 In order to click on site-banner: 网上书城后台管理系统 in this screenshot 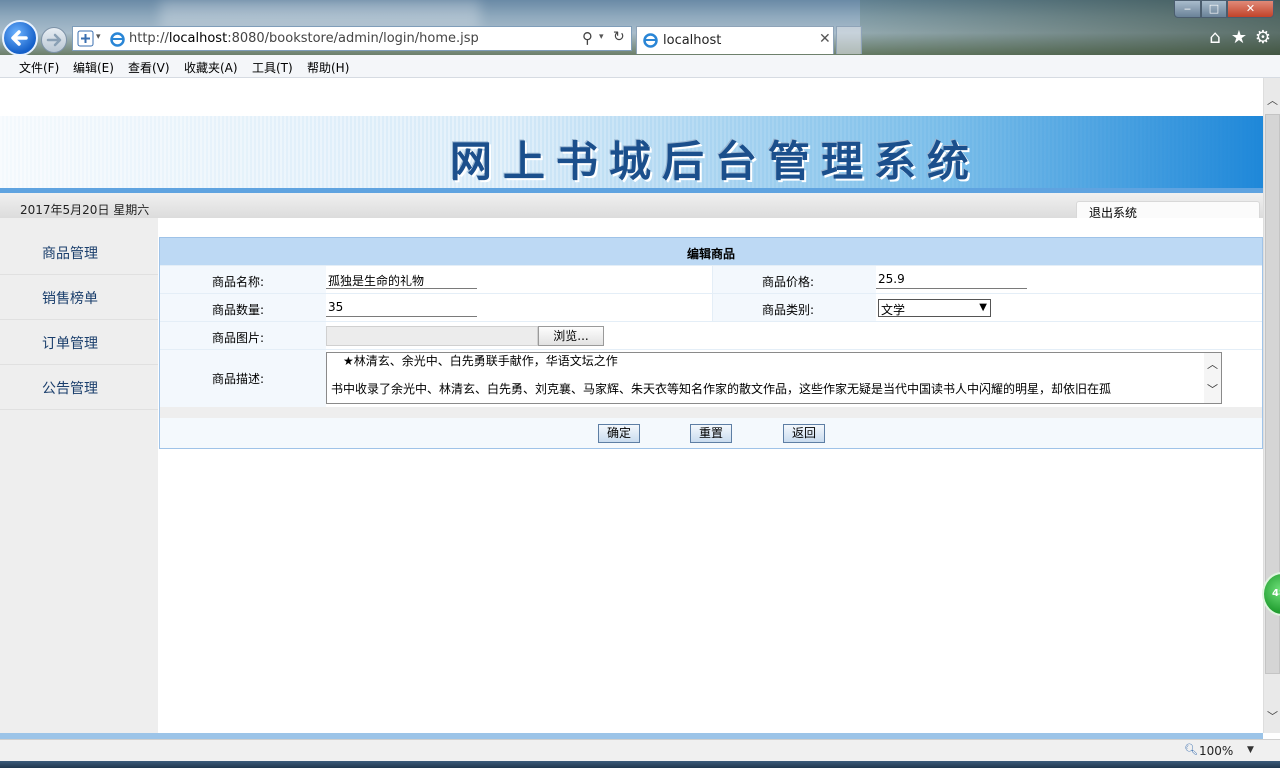, I will do `click(631, 153)`.